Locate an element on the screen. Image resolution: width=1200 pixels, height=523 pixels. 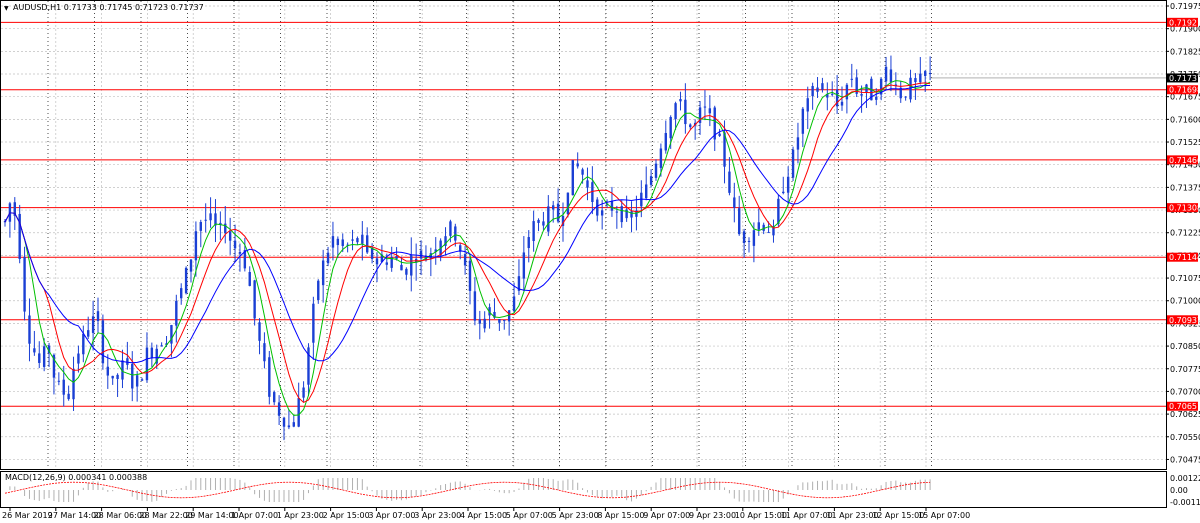
time-tick-label: 11 Apr 23:00 is located at coordinates (852, 515).